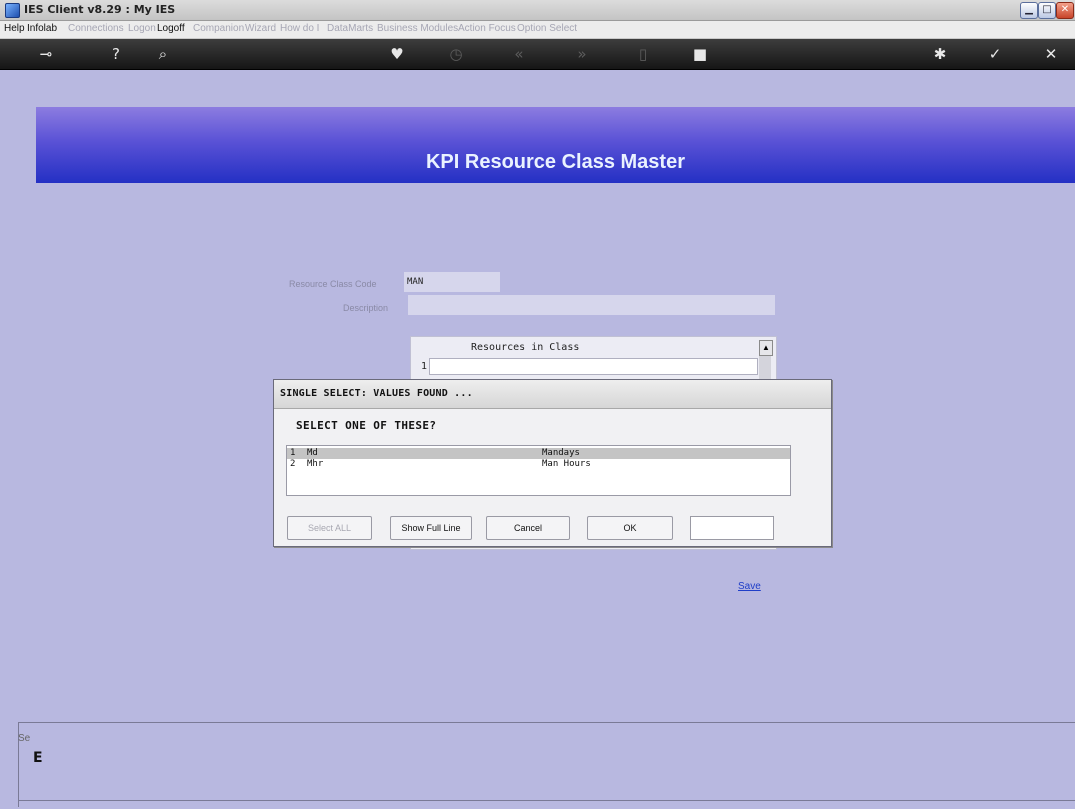 The width and height of the screenshot is (1075, 809). What do you see at coordinates (350, 28) in the screenshot?
I see `menu-datamarts: DataMarts` at bounding box center [350, 28].